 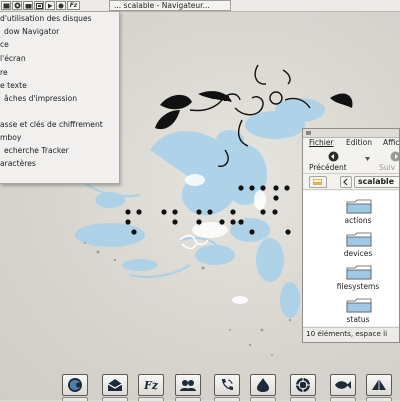 I want to click on back-arrow-icon, so click(x=333, y=156).